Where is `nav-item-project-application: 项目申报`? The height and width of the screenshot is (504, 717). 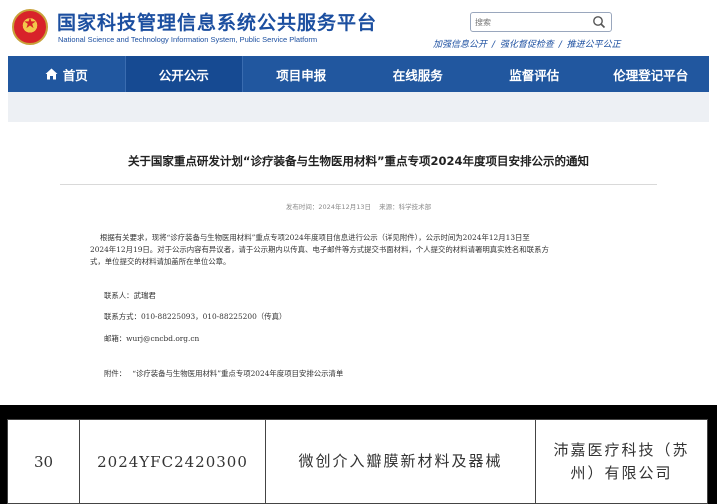
nav-item-project-application: 项目申报 is located at coordinates (301, 74).